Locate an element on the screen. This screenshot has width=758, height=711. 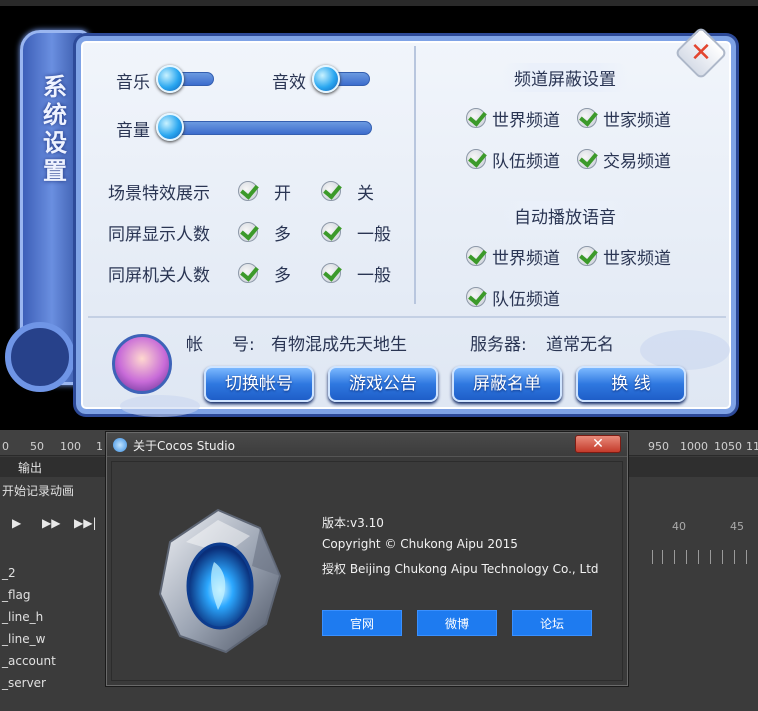
scroll-curl-ornament is located at coordinates (40, 357).